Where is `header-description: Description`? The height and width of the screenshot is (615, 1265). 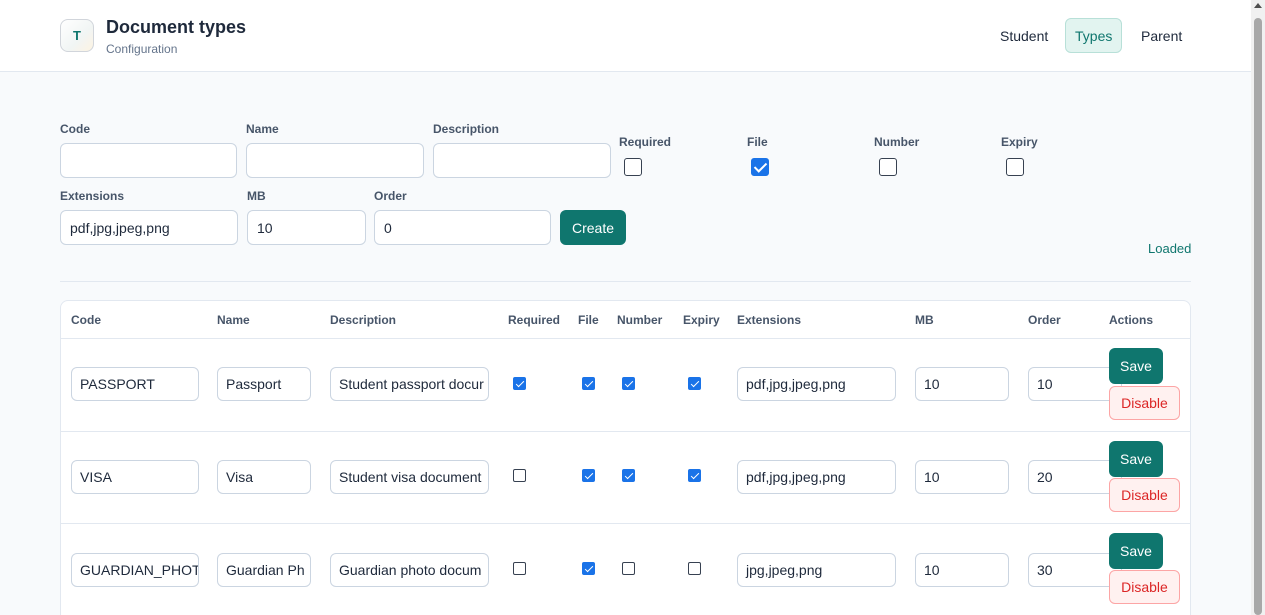 header-description: Description is located at coordinates (363, 320).